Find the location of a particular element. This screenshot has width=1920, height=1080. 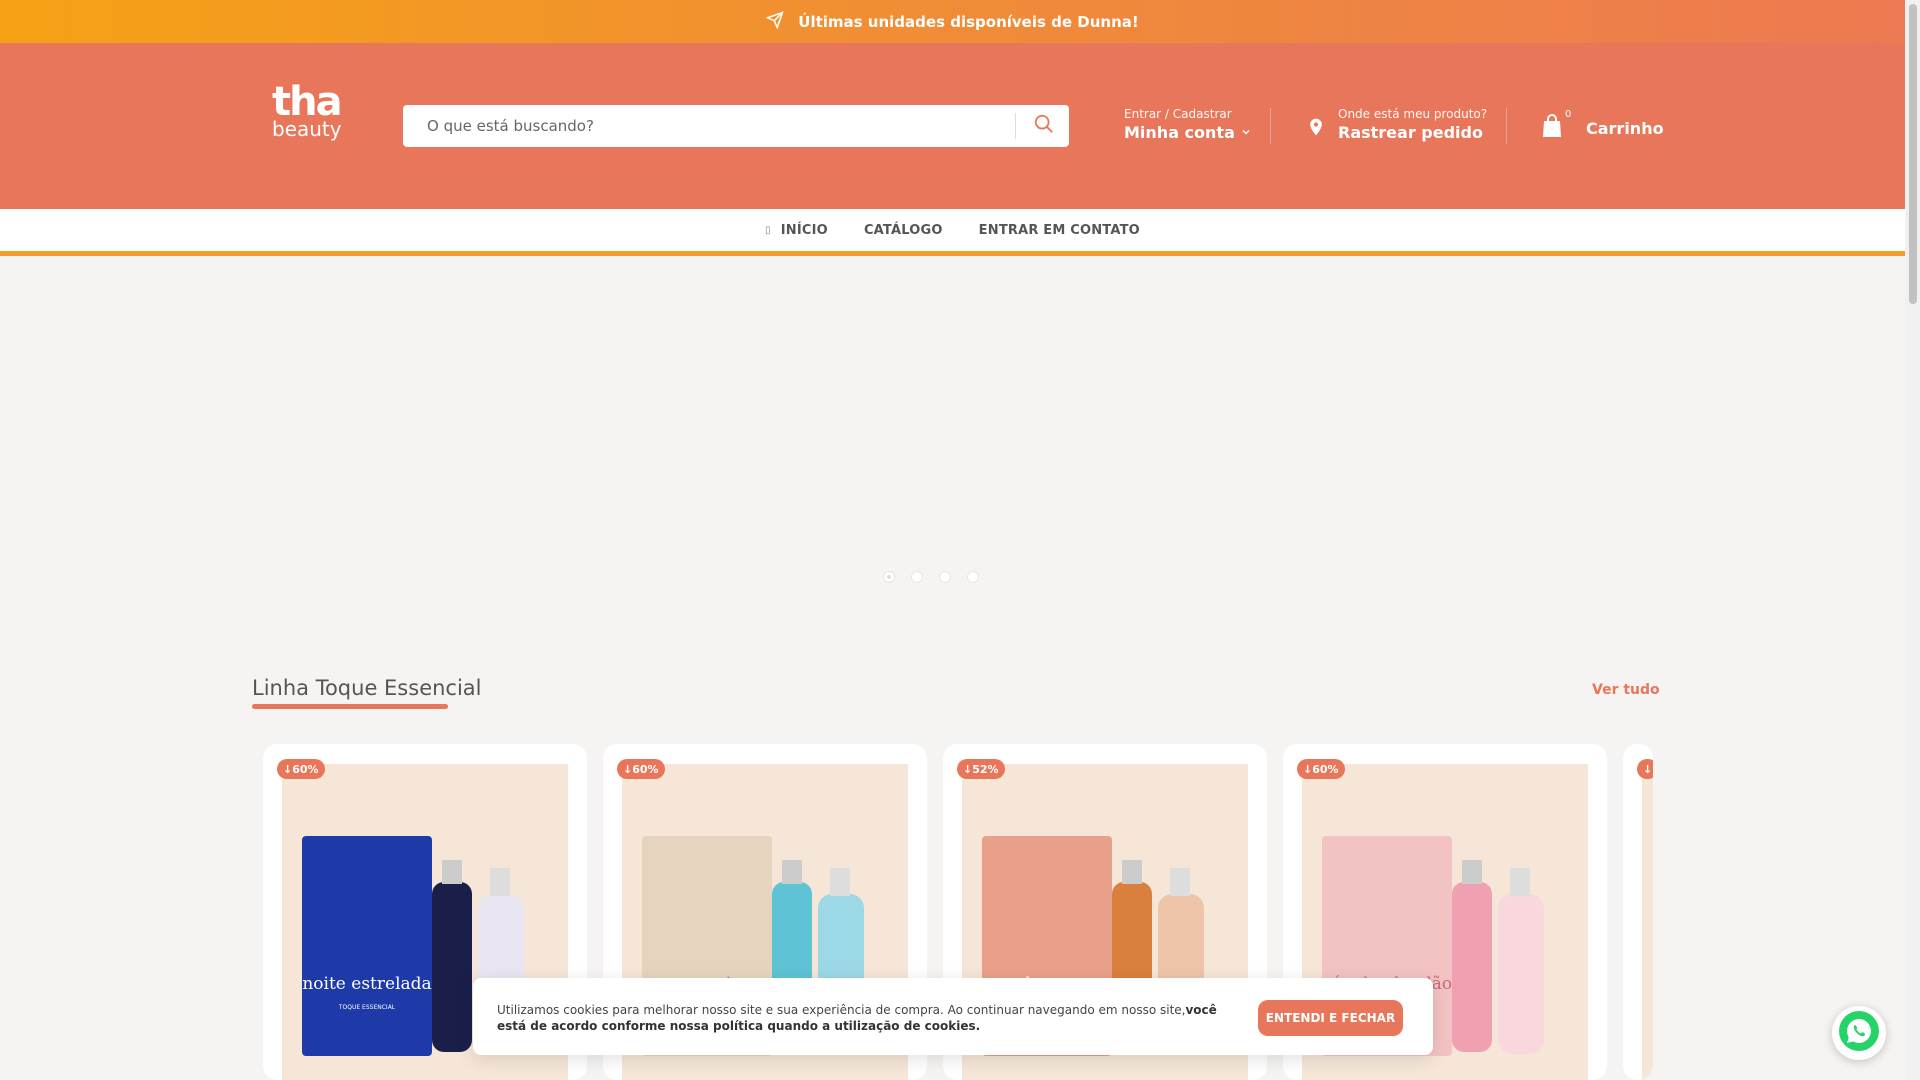

scrollbar-thumb is located at coordinates (1913, 154).